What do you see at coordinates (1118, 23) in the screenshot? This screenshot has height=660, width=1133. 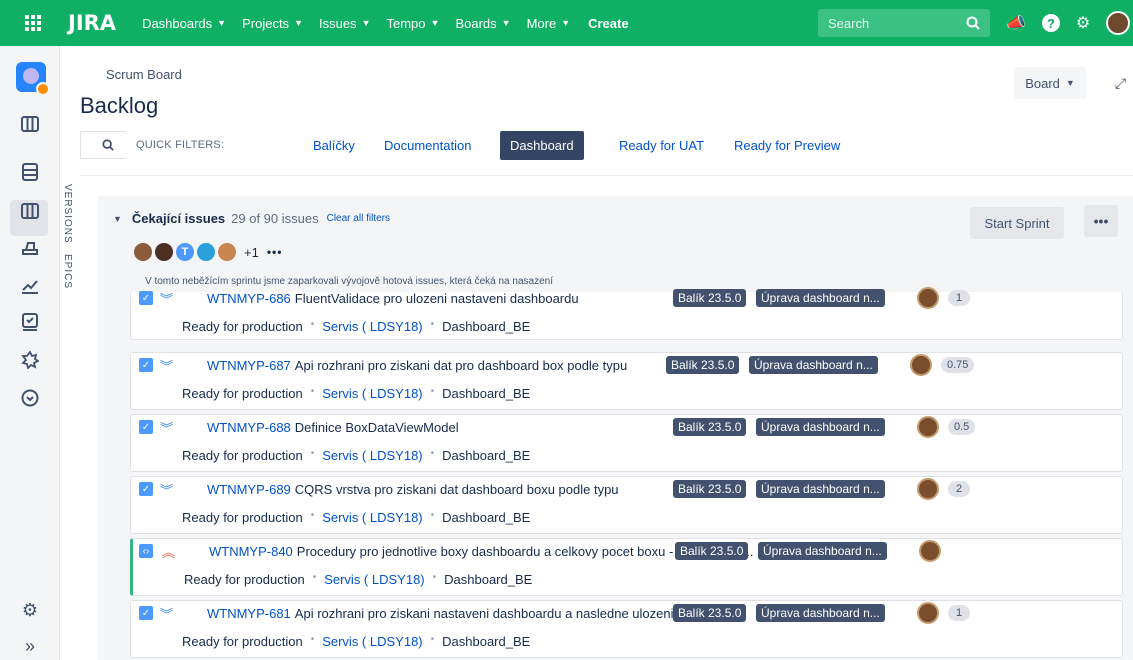 I see `user-avatar` at bounding box center [1118, 23].